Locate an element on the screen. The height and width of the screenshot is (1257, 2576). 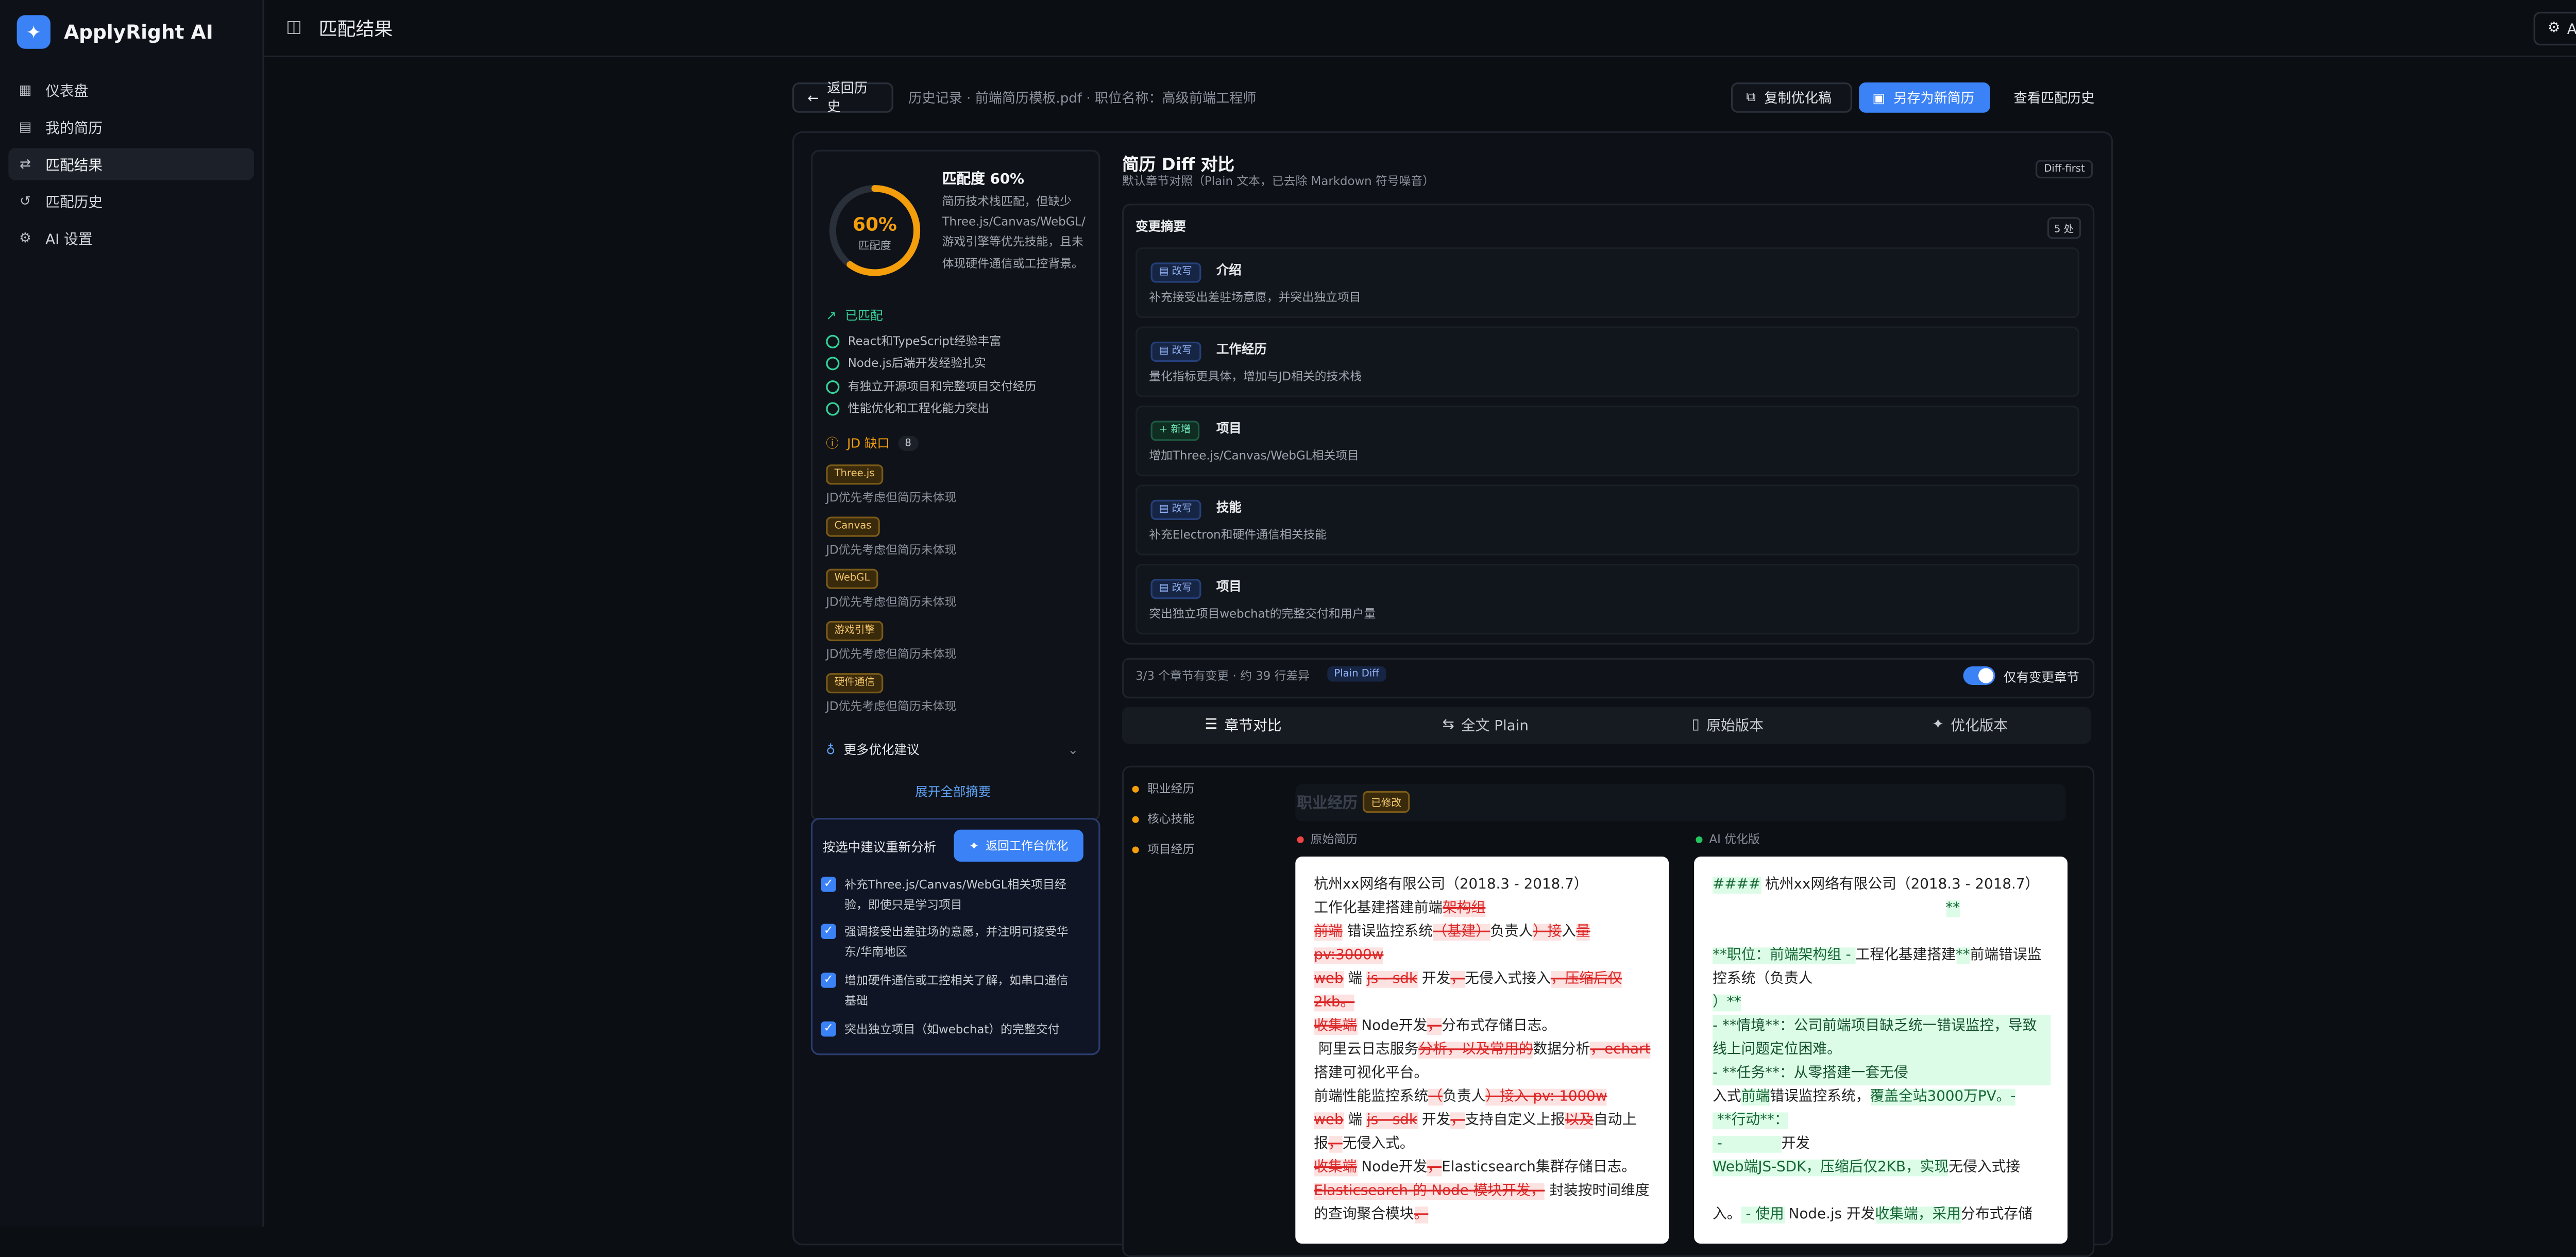
tab-optimized-version: ✦ 优化版本 is located at coordinates (1970, 725).